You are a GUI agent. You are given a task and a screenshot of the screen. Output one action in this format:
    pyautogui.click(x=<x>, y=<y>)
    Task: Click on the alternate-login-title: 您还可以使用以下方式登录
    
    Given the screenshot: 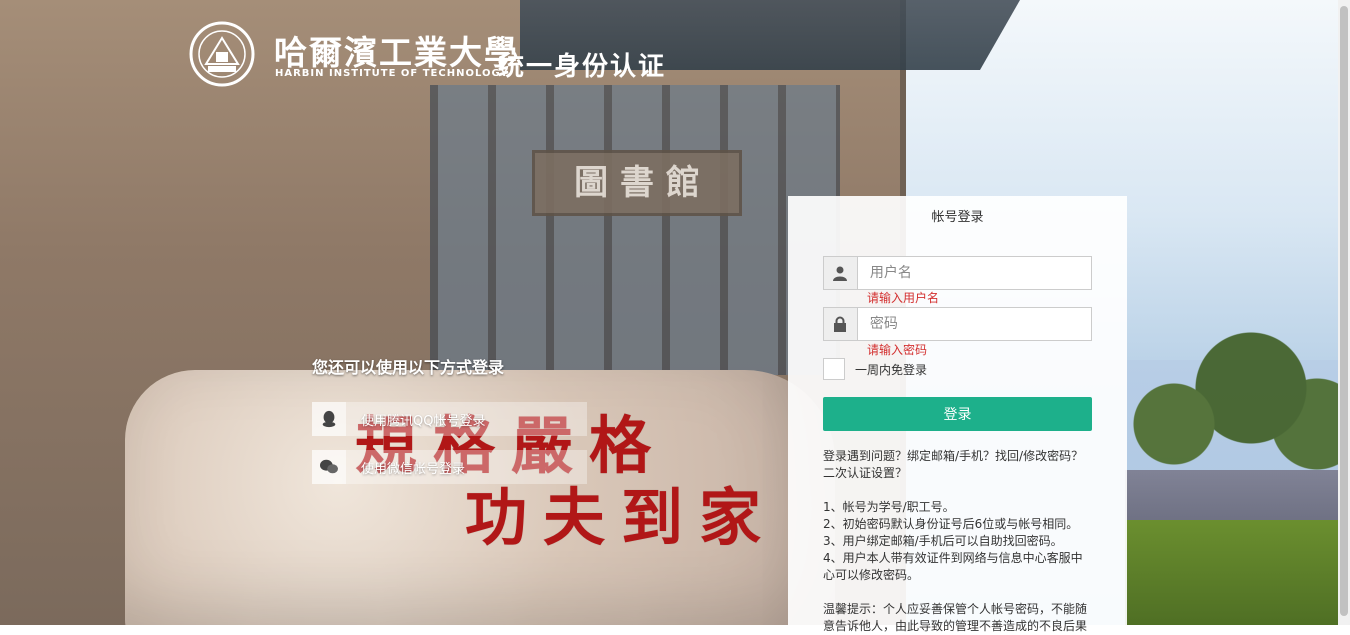 What is the action you would take?
    pyautogui.click(x=408, y=367)
    